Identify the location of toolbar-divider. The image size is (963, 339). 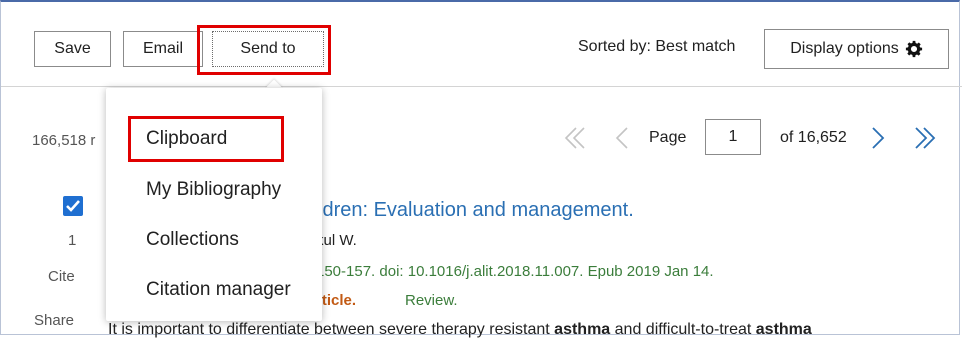
(481, 86).